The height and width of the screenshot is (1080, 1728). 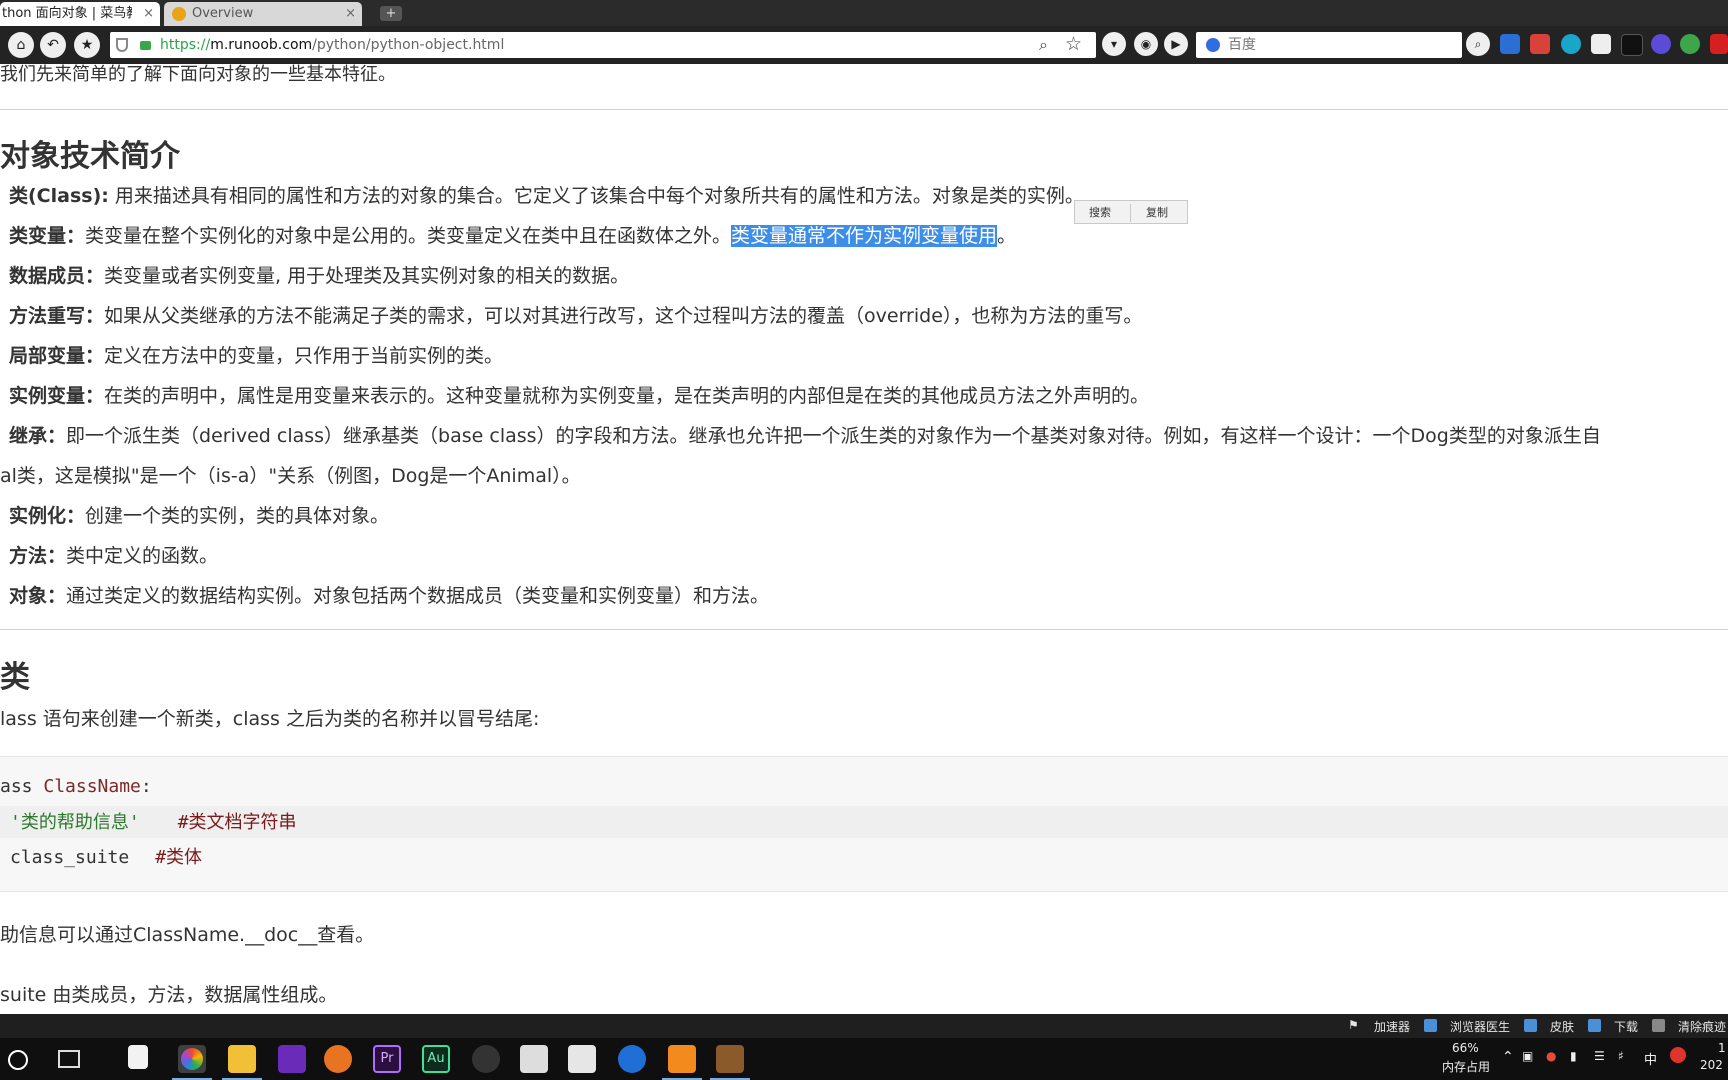 I want to click on moon-extension-icon, so click(x=1661, y=44).